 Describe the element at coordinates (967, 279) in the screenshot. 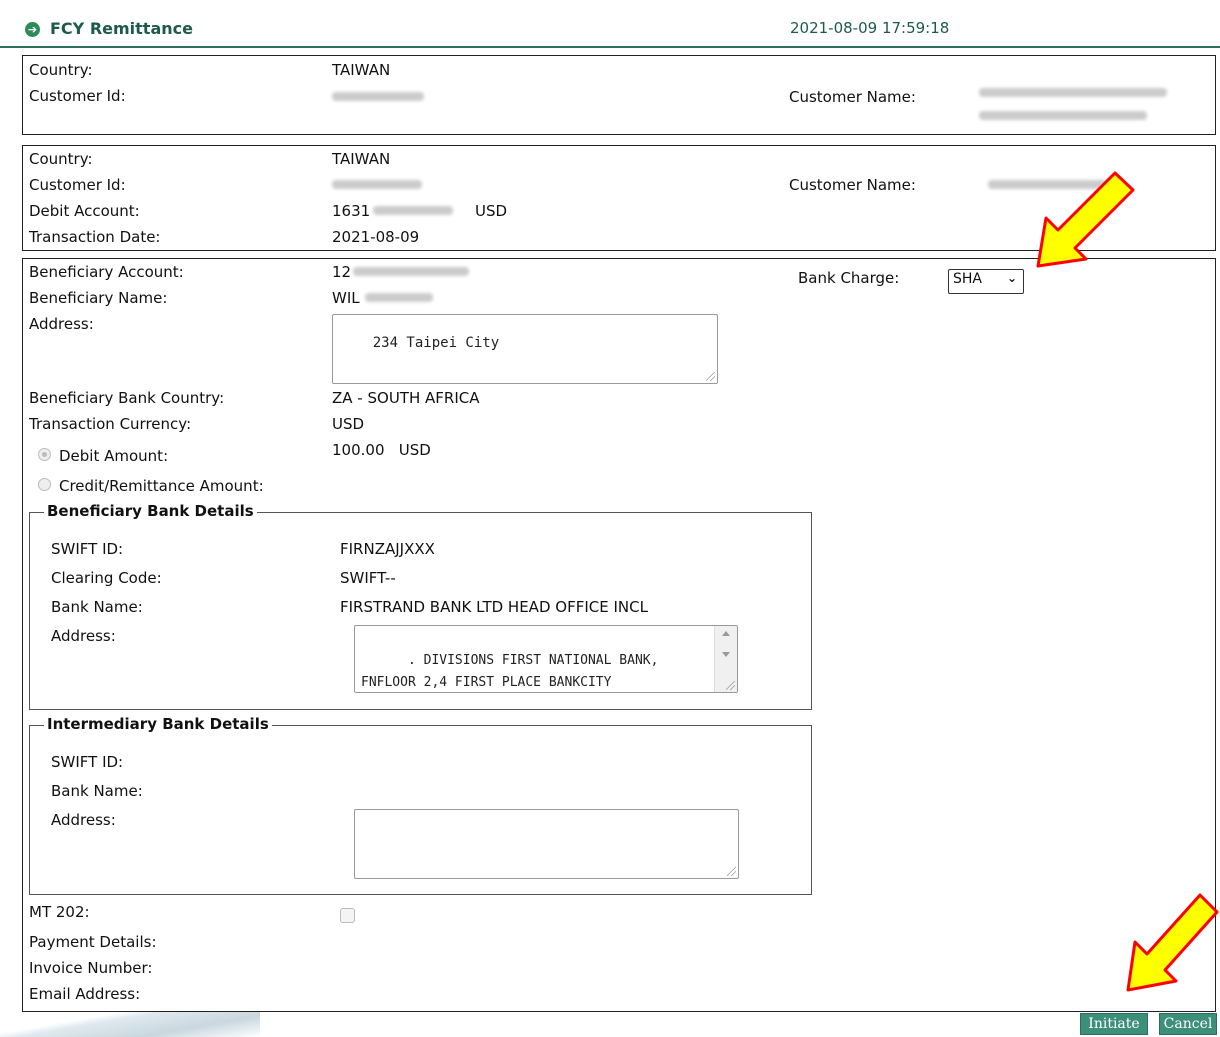

I see `bank-charge-selected: SHA` at that location.